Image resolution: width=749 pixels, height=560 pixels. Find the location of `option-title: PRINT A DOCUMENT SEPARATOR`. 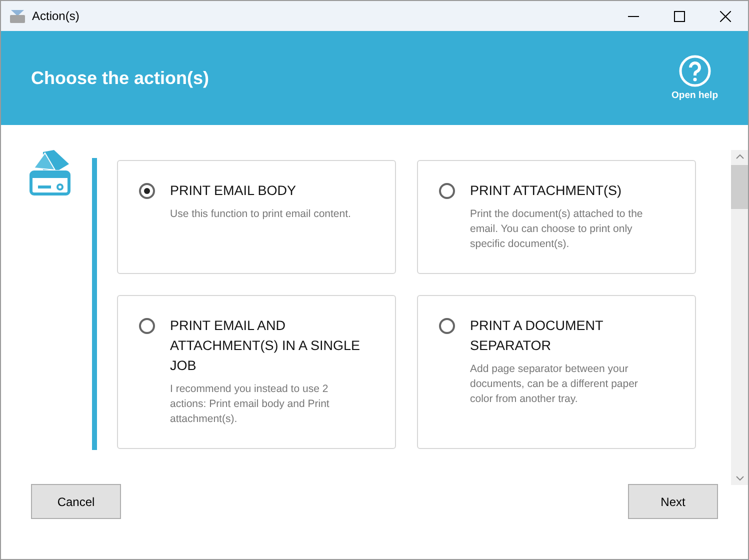

option-title: PRINT A DOCUMENT SEPARATOR is located at coordinates (537, 336).